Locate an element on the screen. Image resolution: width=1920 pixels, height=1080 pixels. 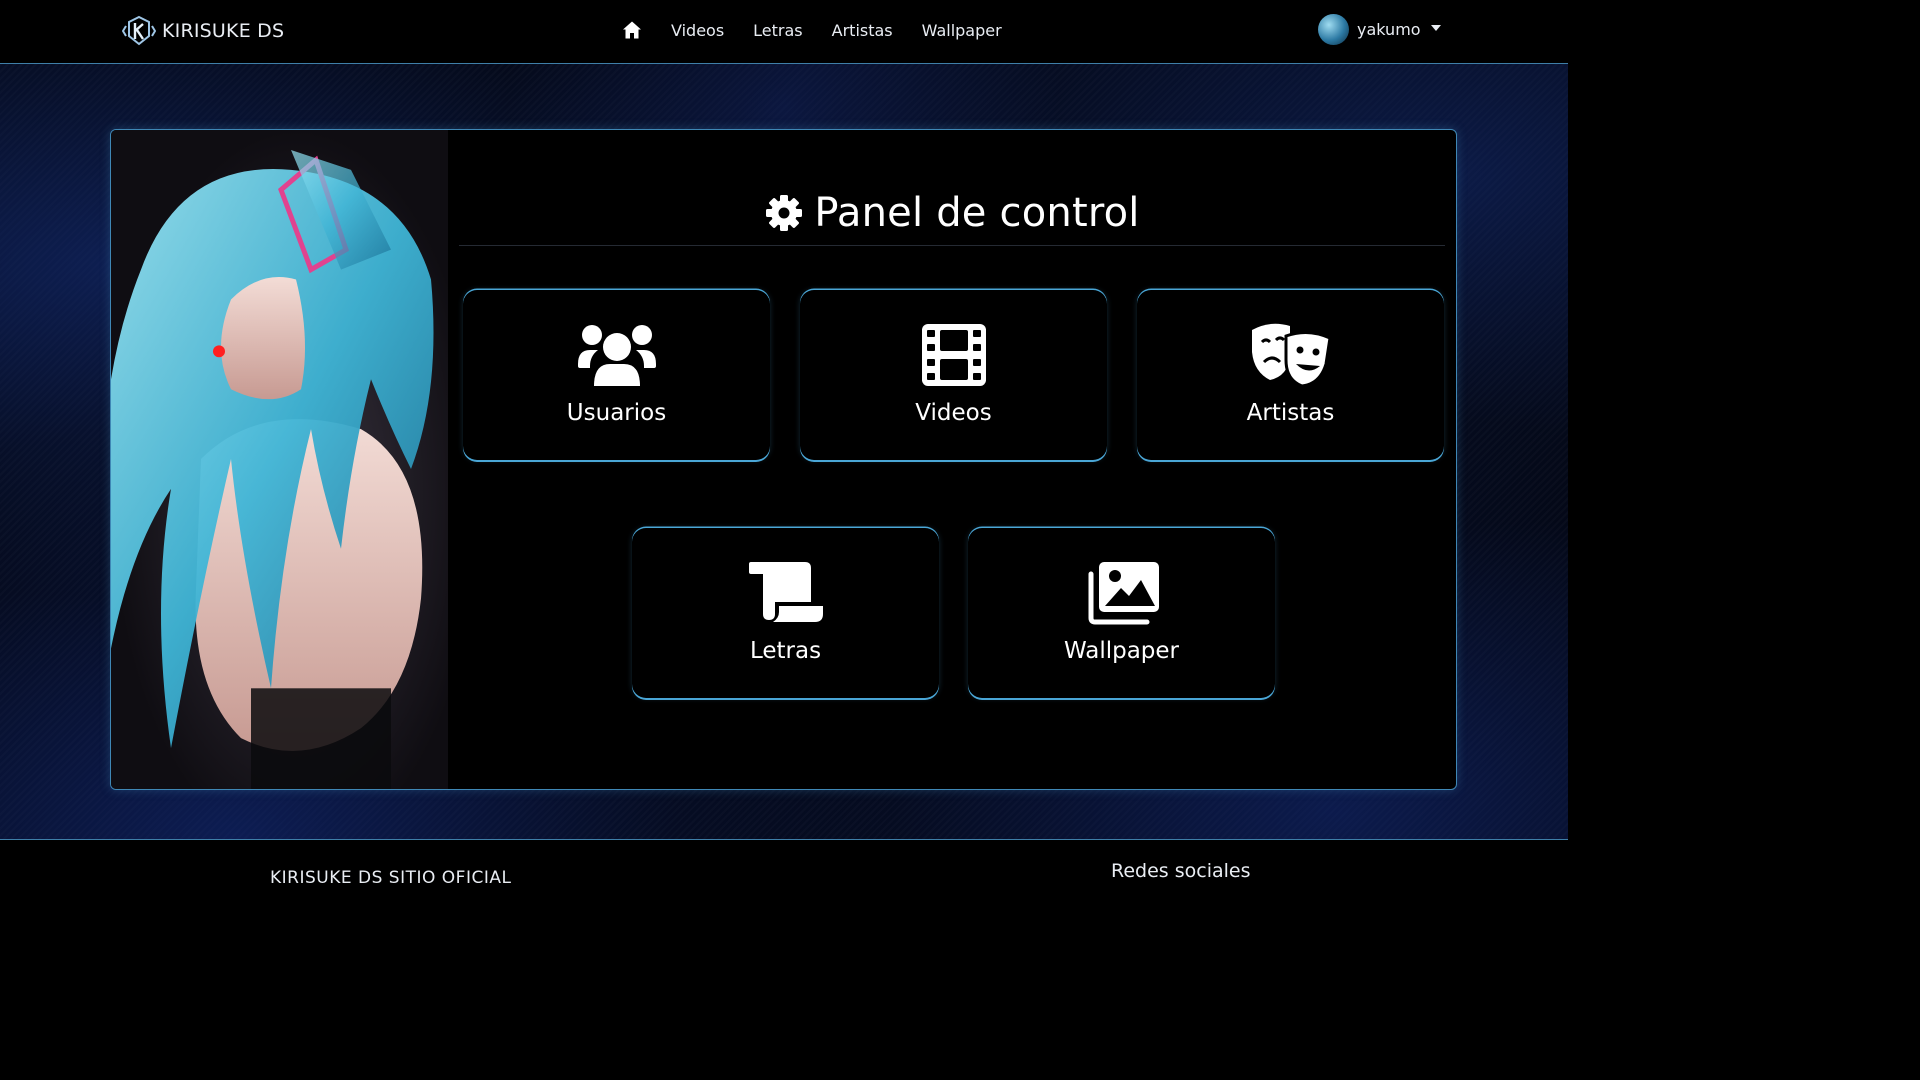
user-menu: yakumo is located at coordinates (1379, 29).